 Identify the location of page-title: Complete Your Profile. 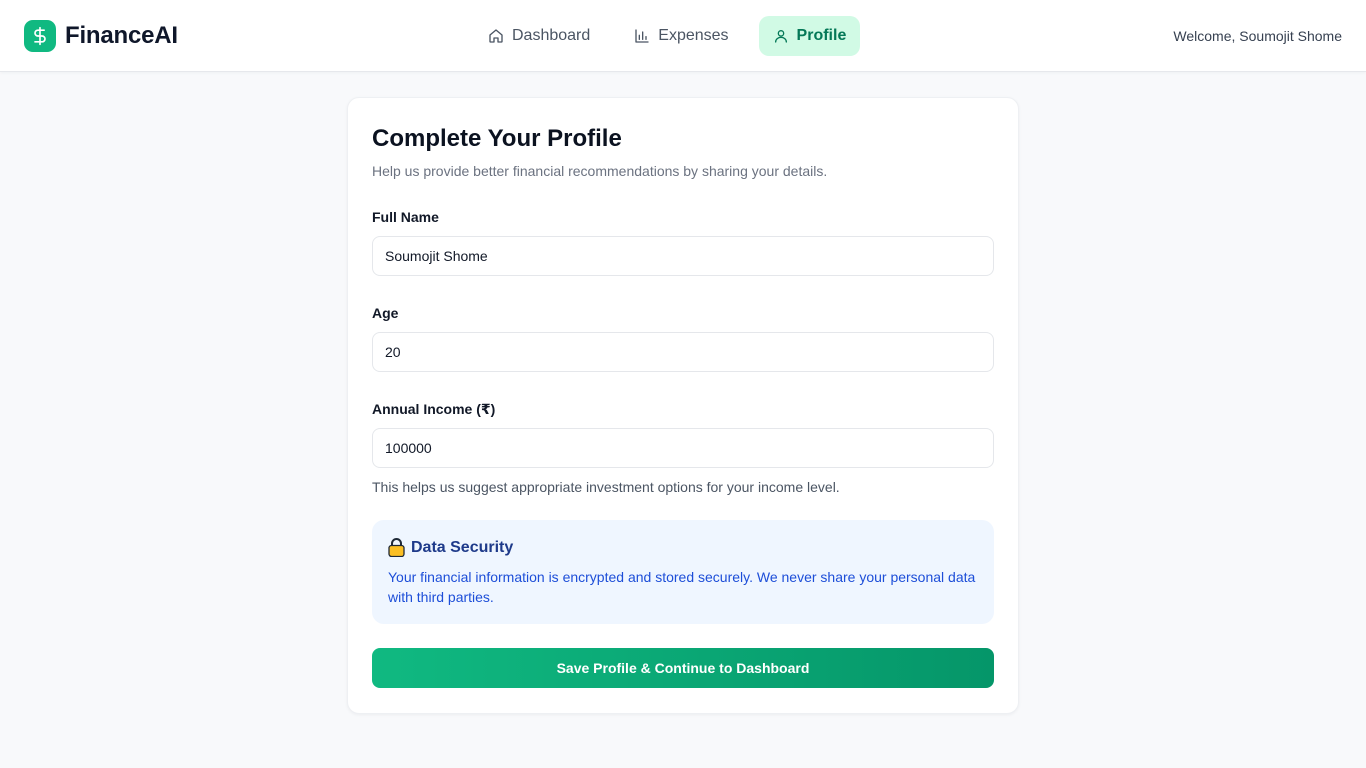
(497, 138).